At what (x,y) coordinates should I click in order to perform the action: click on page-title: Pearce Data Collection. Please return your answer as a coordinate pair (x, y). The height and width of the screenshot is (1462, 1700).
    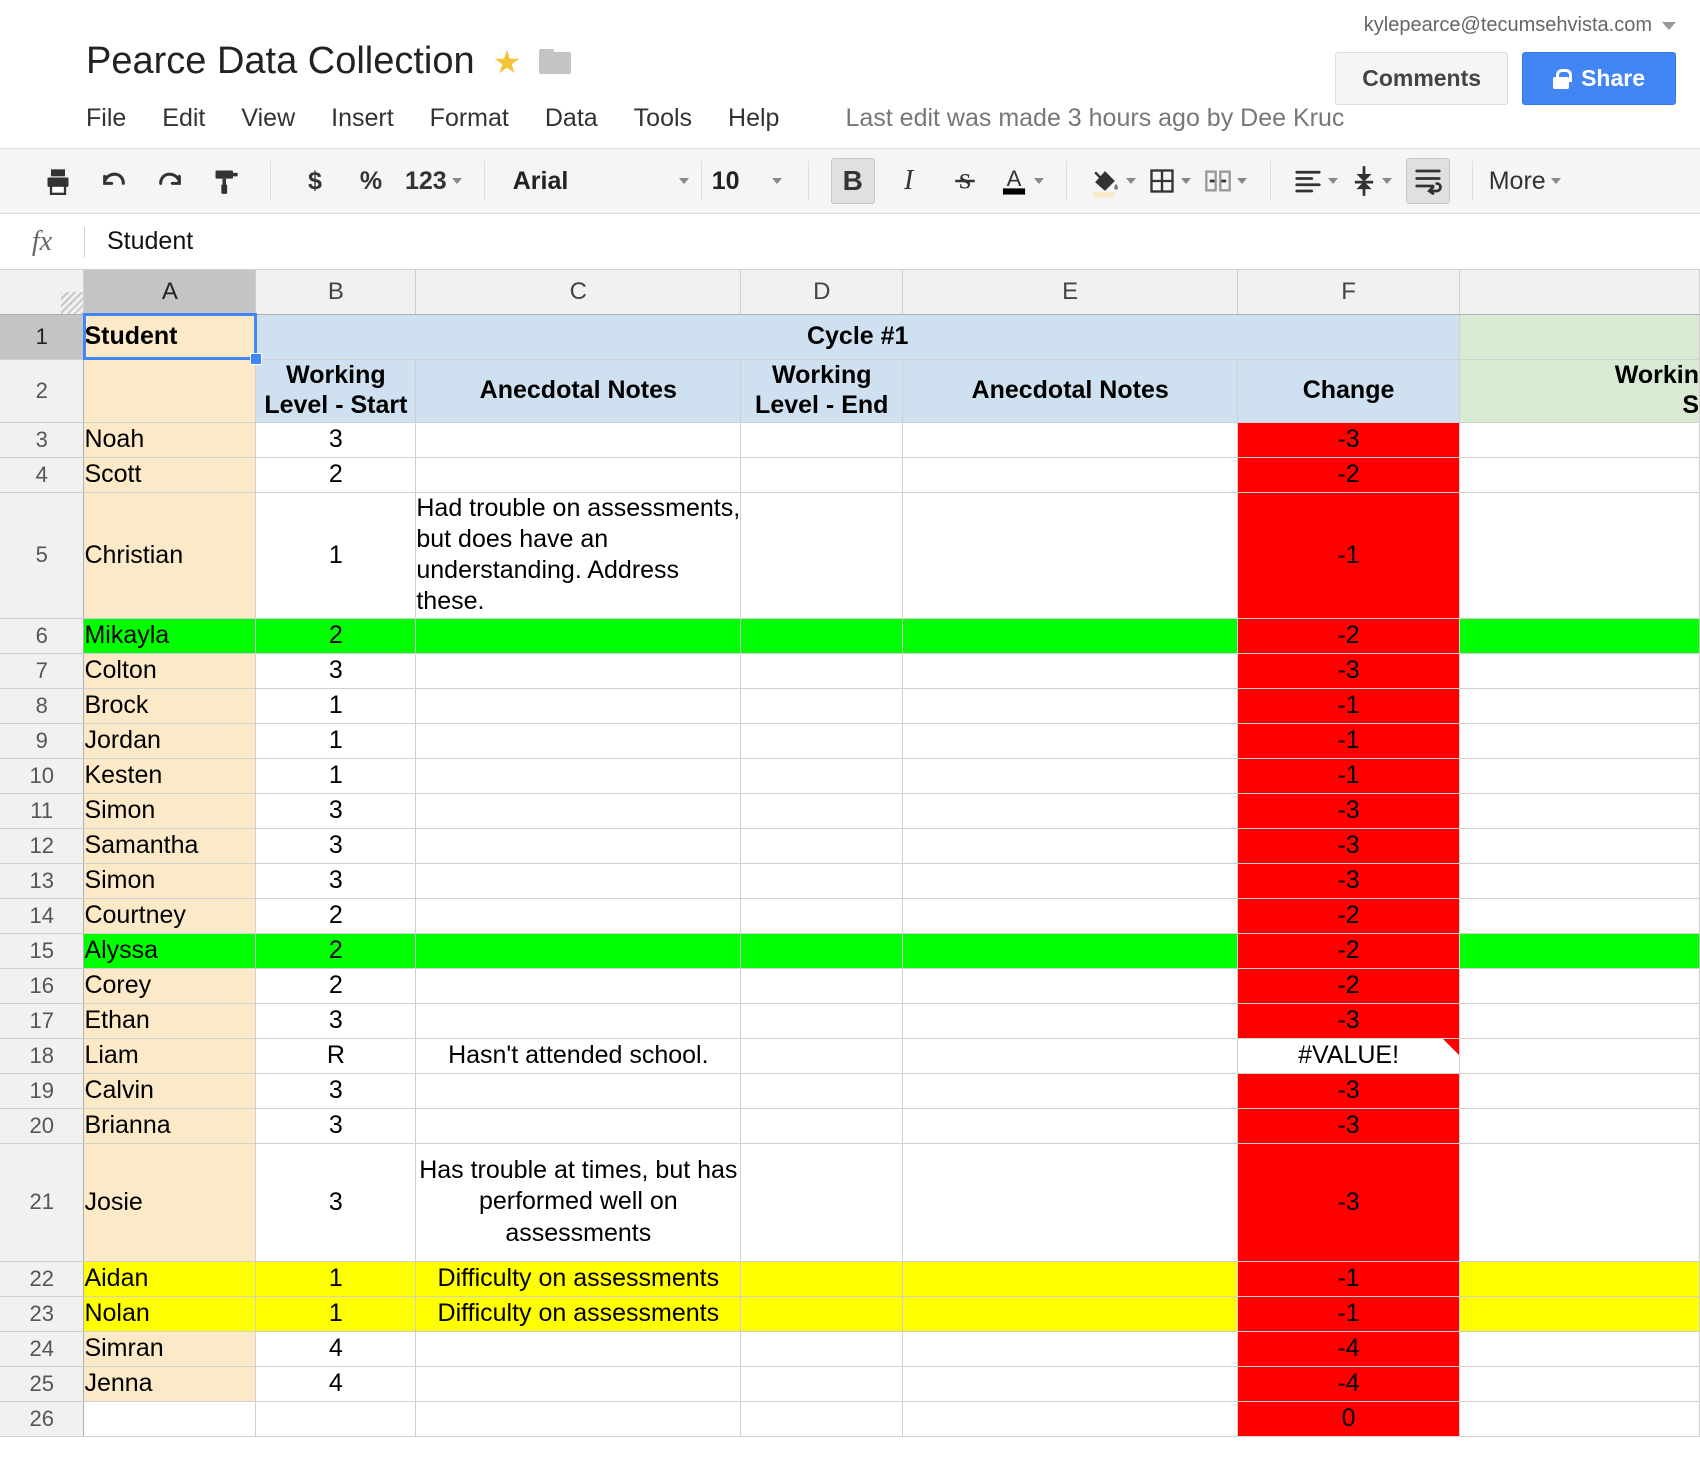
    Looking at the image, I should click on (280, 61).